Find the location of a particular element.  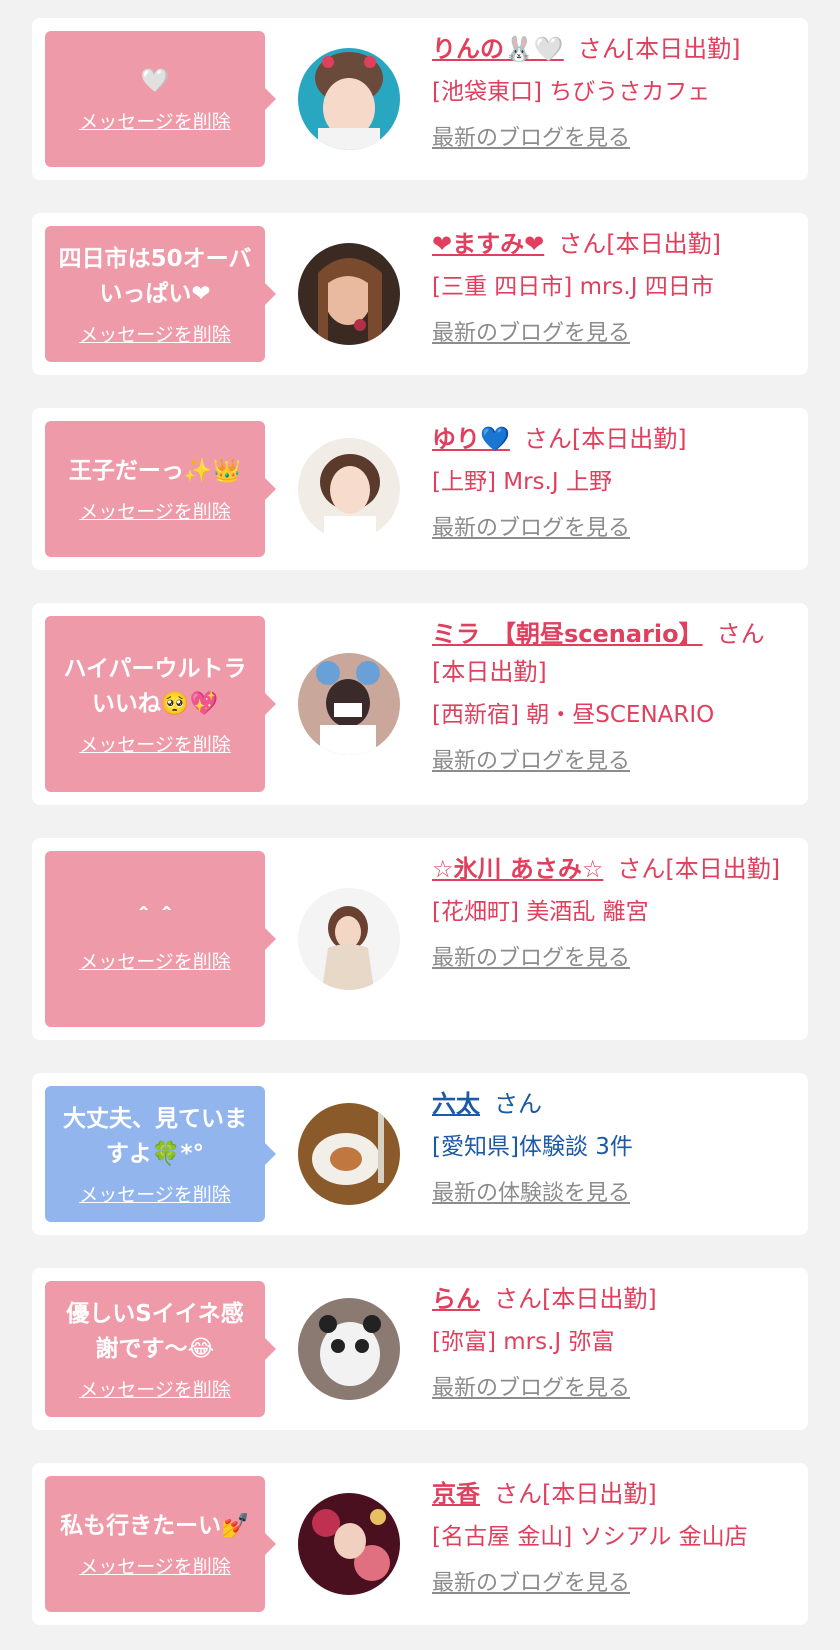

message-text: ハイパーウルトラ いいね🥺💖 is located at coordinates (155, 686).